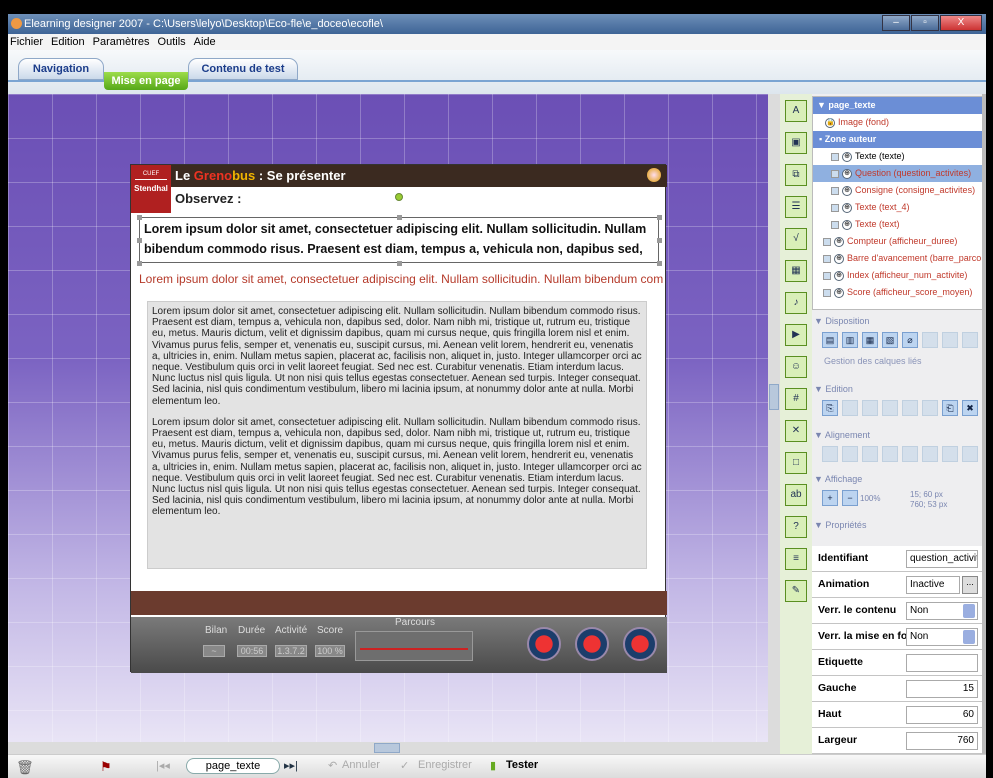  Describe the element at coordinates (899, 207) in the screenshot. I see `tree-item: ⊕ Texte (text_4)` at that location.